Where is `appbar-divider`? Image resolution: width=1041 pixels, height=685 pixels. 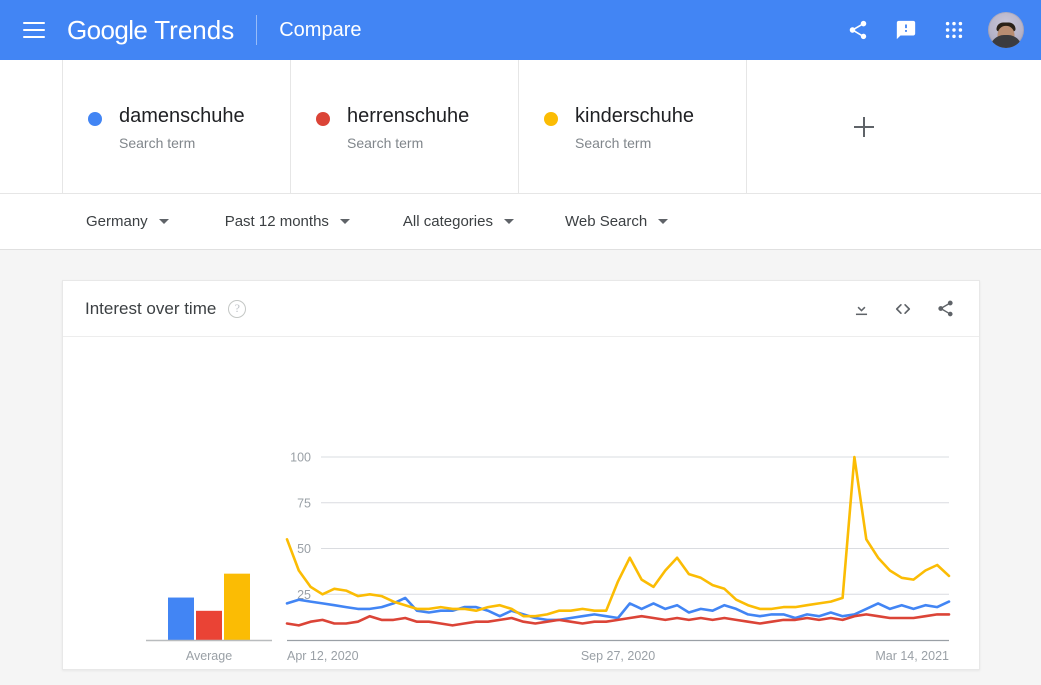 appbar-divider is located at coordinates (257, 30).